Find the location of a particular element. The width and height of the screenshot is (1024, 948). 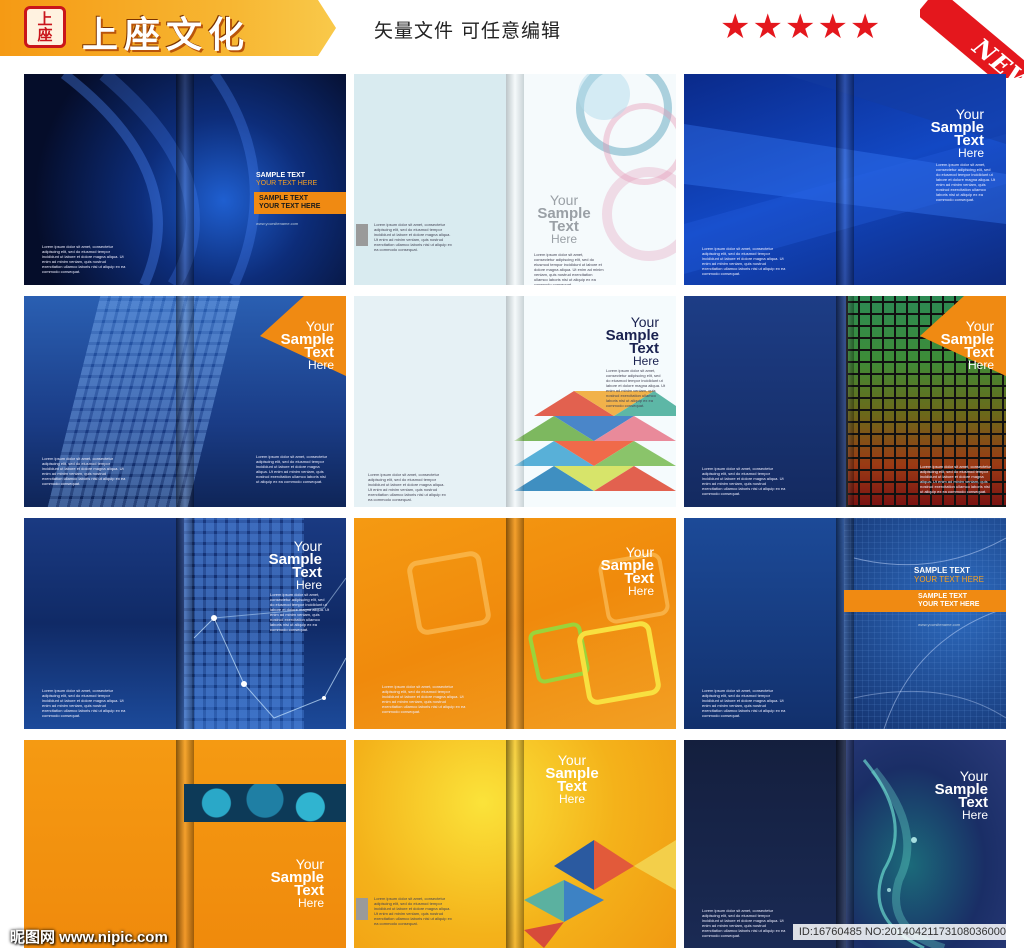

image-id-label: ID:16760485 NO:20140421173108036000 is located at coordinates (902, 932).